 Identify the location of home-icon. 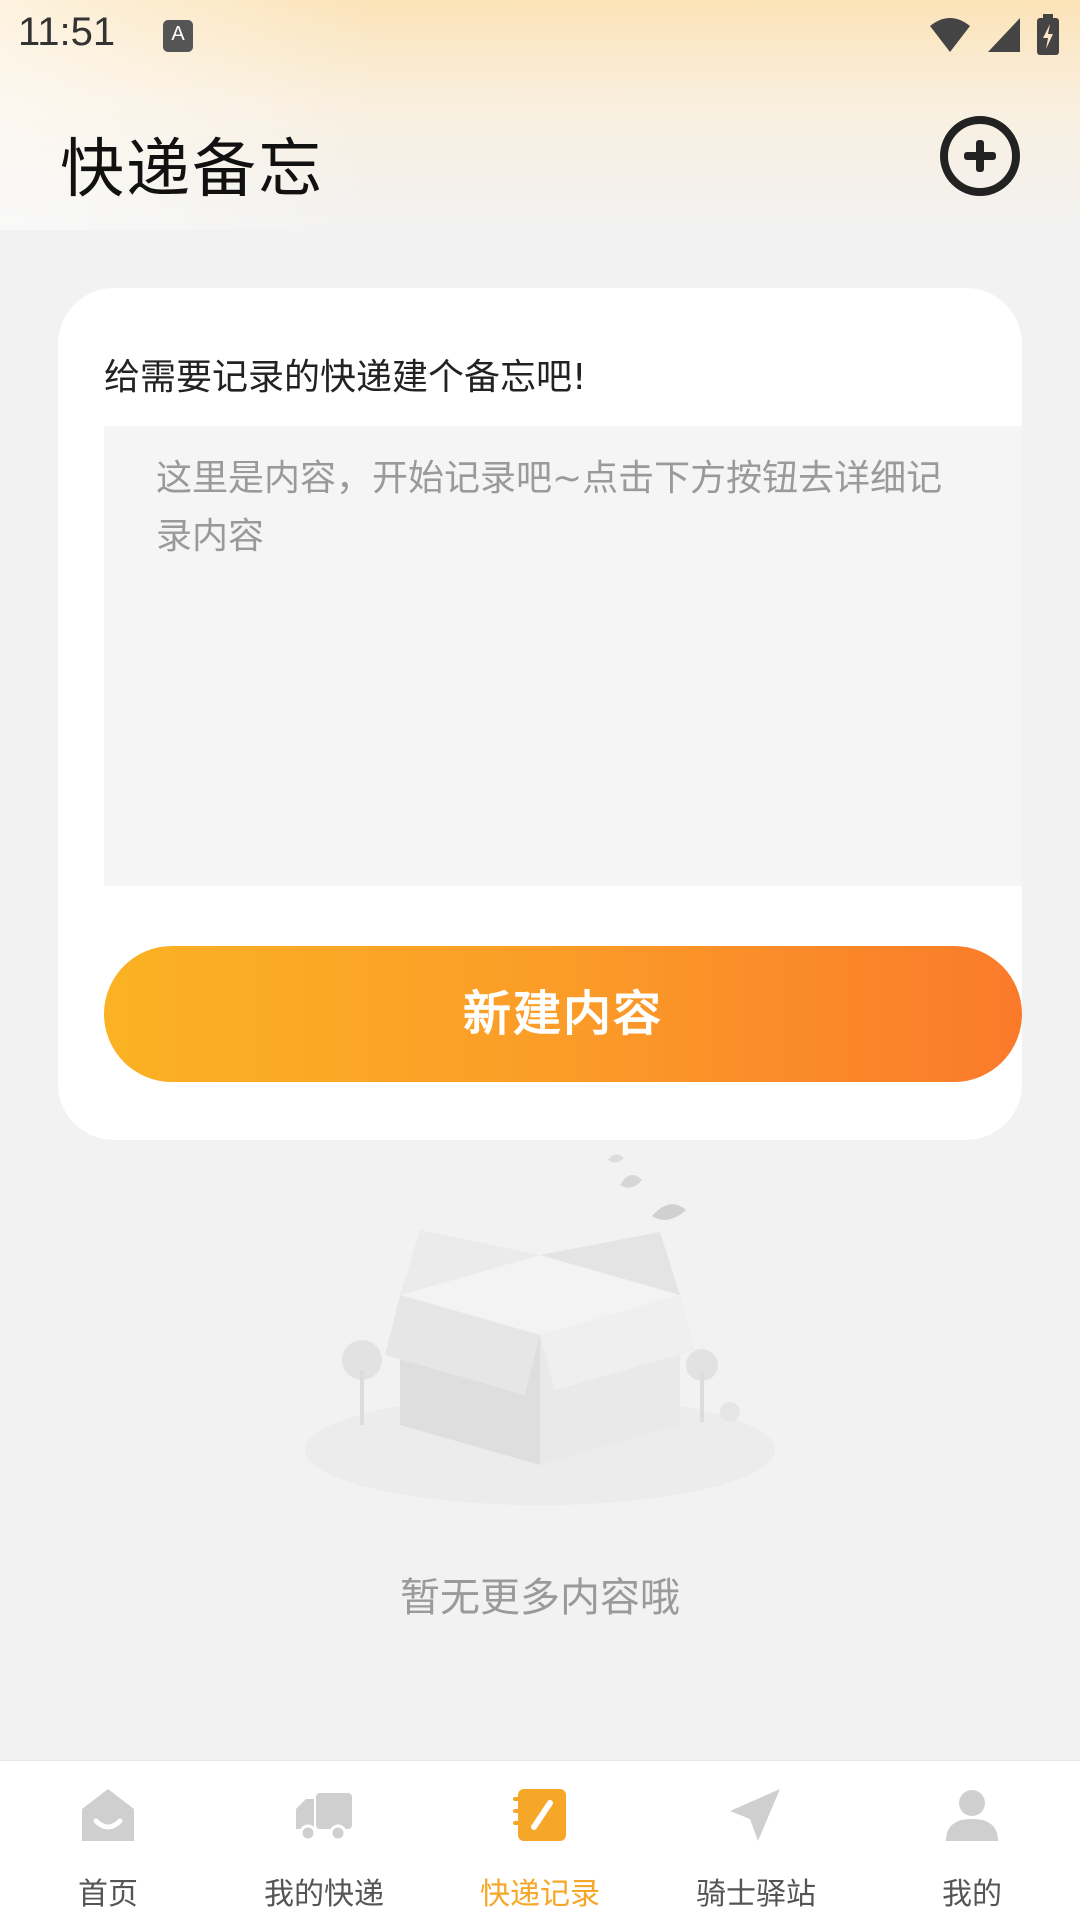
(108, 1815).